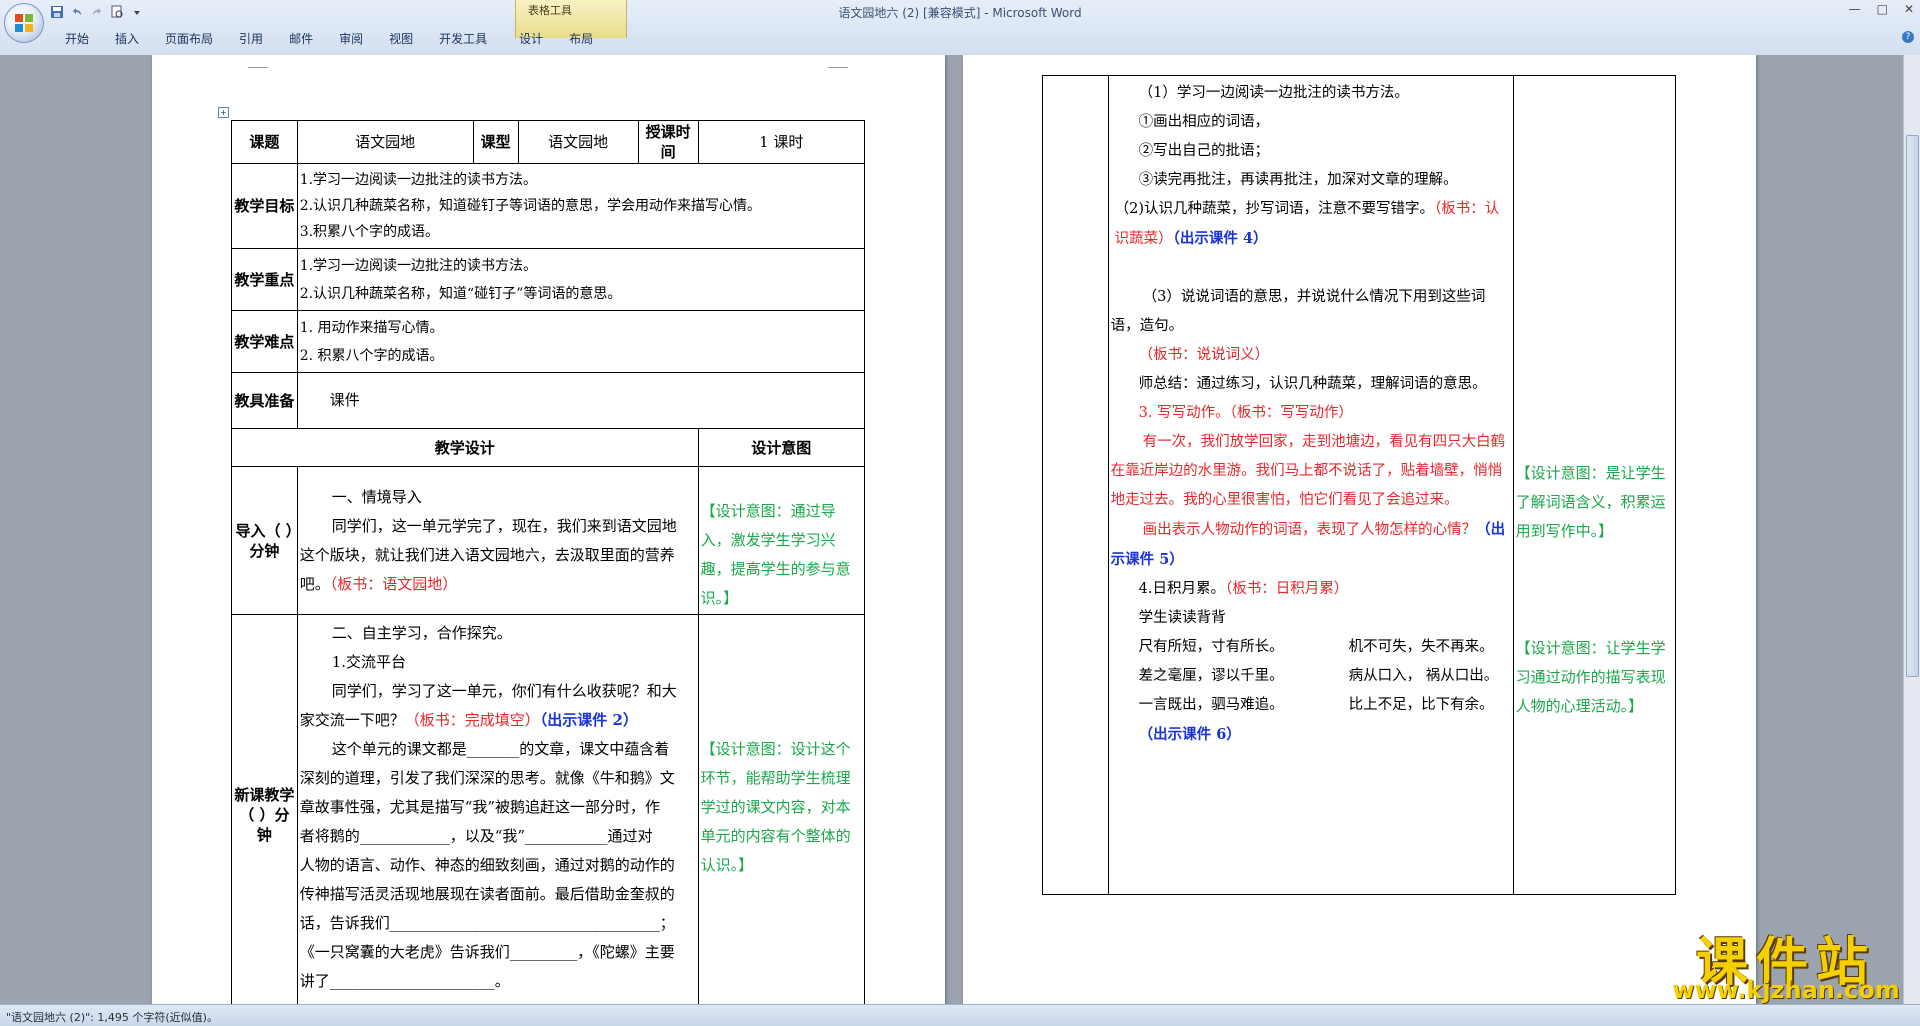 This screenshot has width=1920, height=1026. Describe the element at coordinates (1298, 180) in the screenshot. I see `step-line: ③读完再批注，再读再批注，加深对文章的理解。` at that location.